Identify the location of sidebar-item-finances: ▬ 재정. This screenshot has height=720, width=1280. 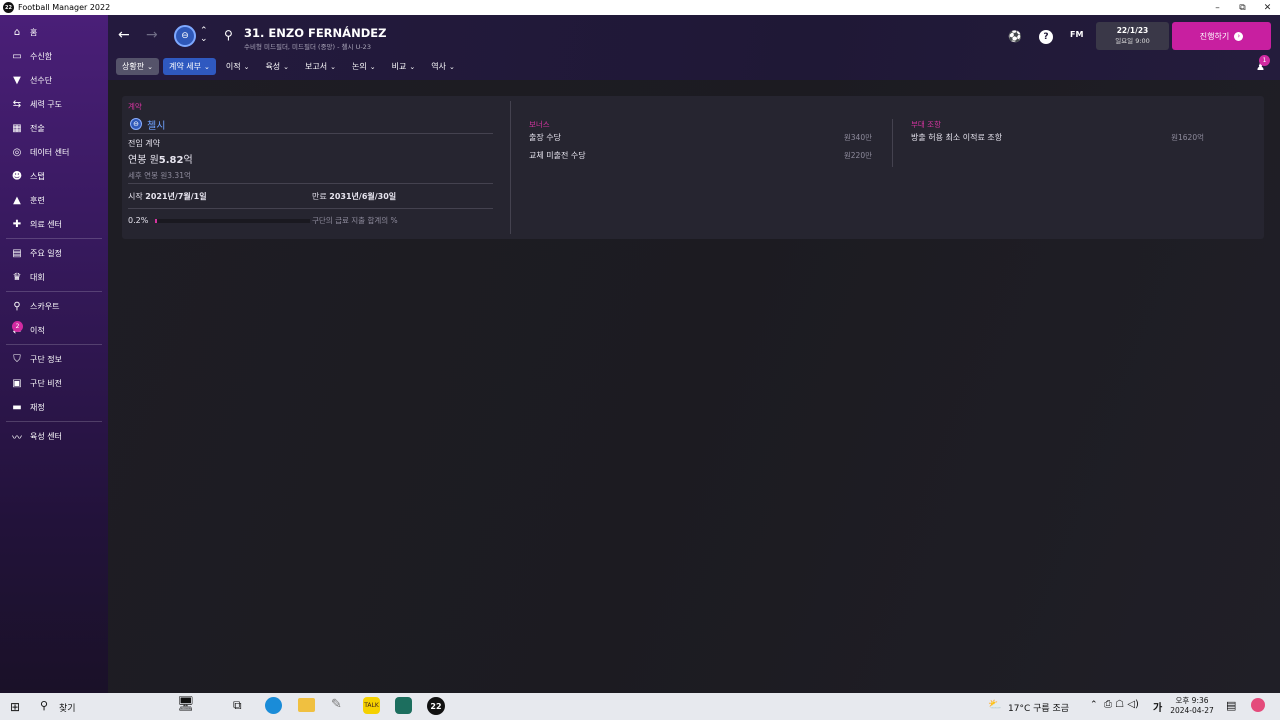
(54, 407).